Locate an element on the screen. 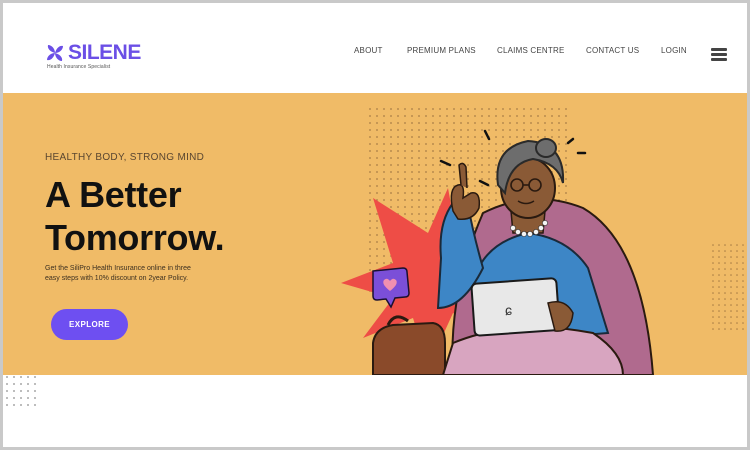 The image size is (750, 450). nav-link-claims-centre: CLAIMS CENTRE is located at coordinates (531, 50).